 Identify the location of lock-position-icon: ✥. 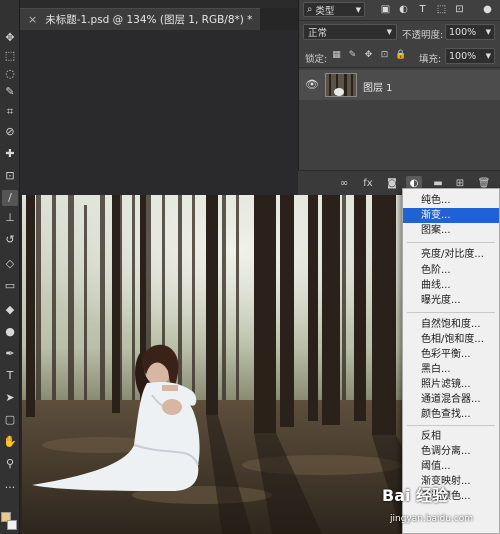
(368, 55).